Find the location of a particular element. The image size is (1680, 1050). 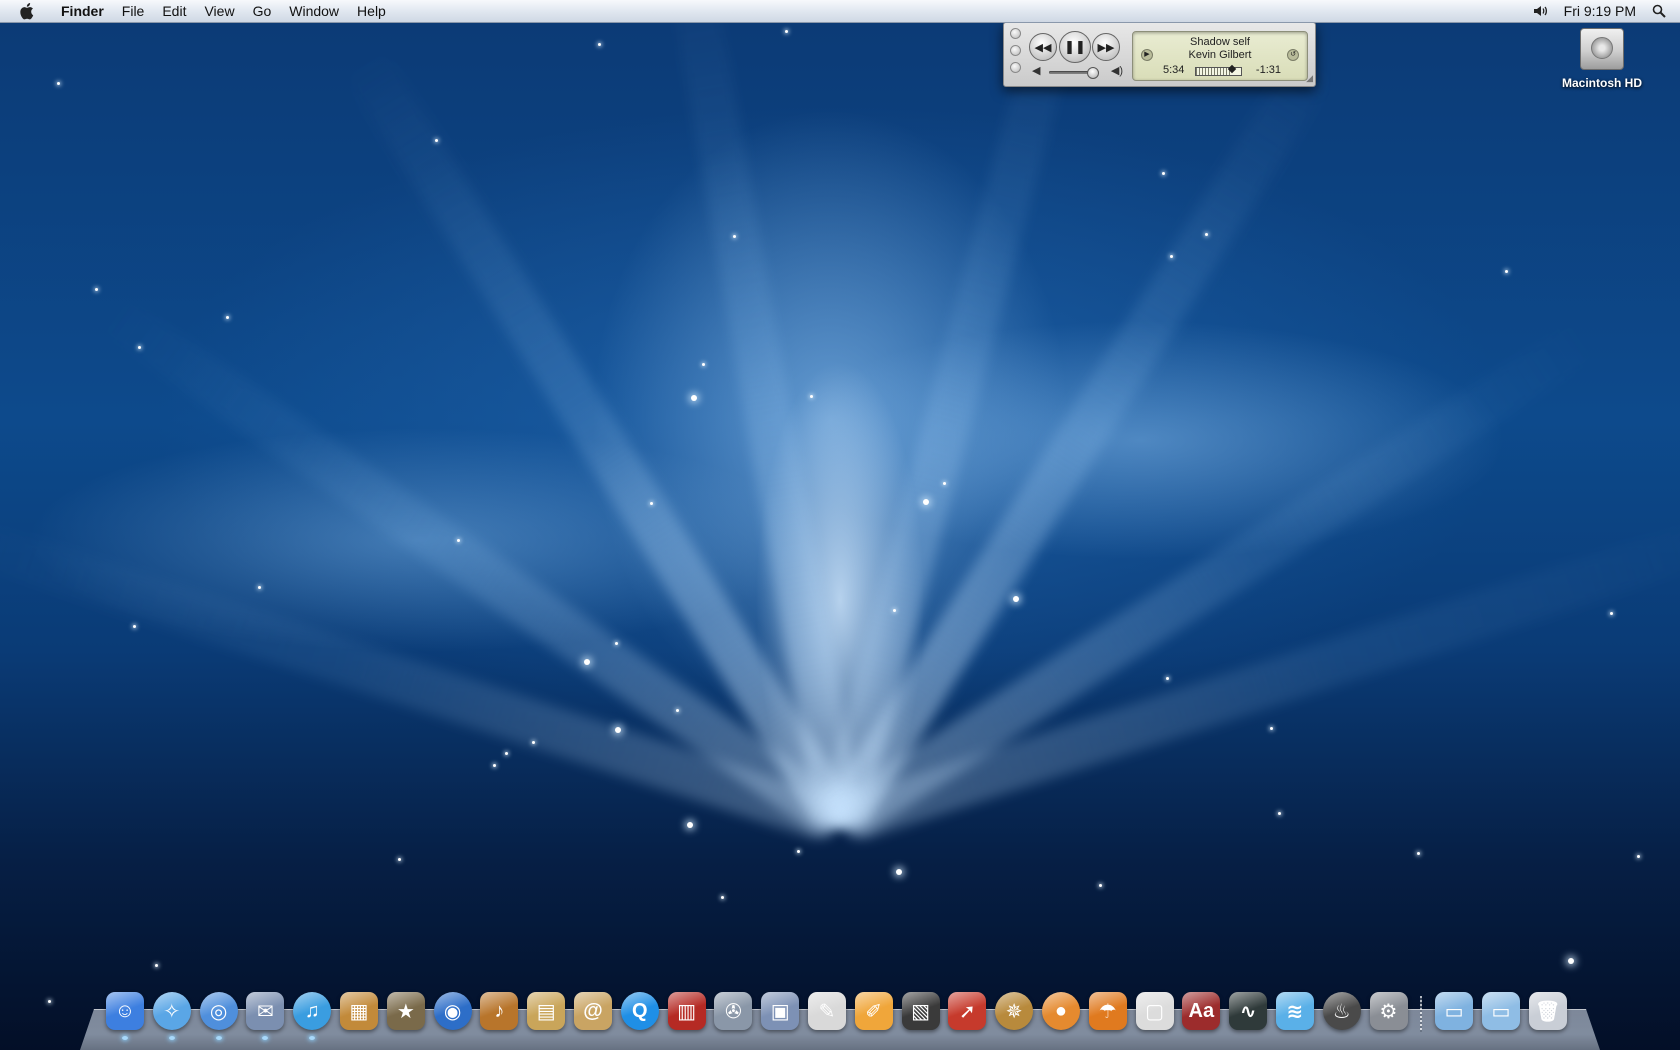

dock-activity-monitor: ∿ is located at coordinates (1248, 1011).